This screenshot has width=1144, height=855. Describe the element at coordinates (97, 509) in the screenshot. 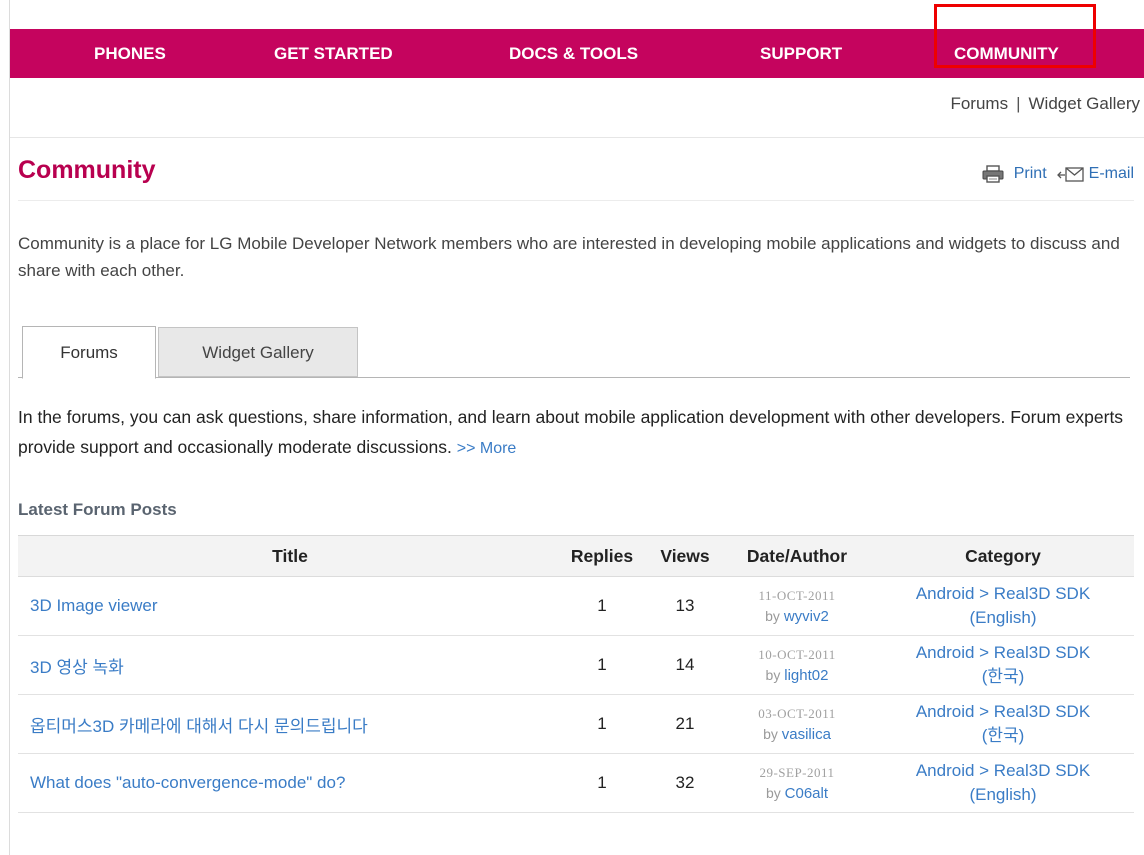

I see `latest-posts-heading: Latest Forum Posts` at that location.